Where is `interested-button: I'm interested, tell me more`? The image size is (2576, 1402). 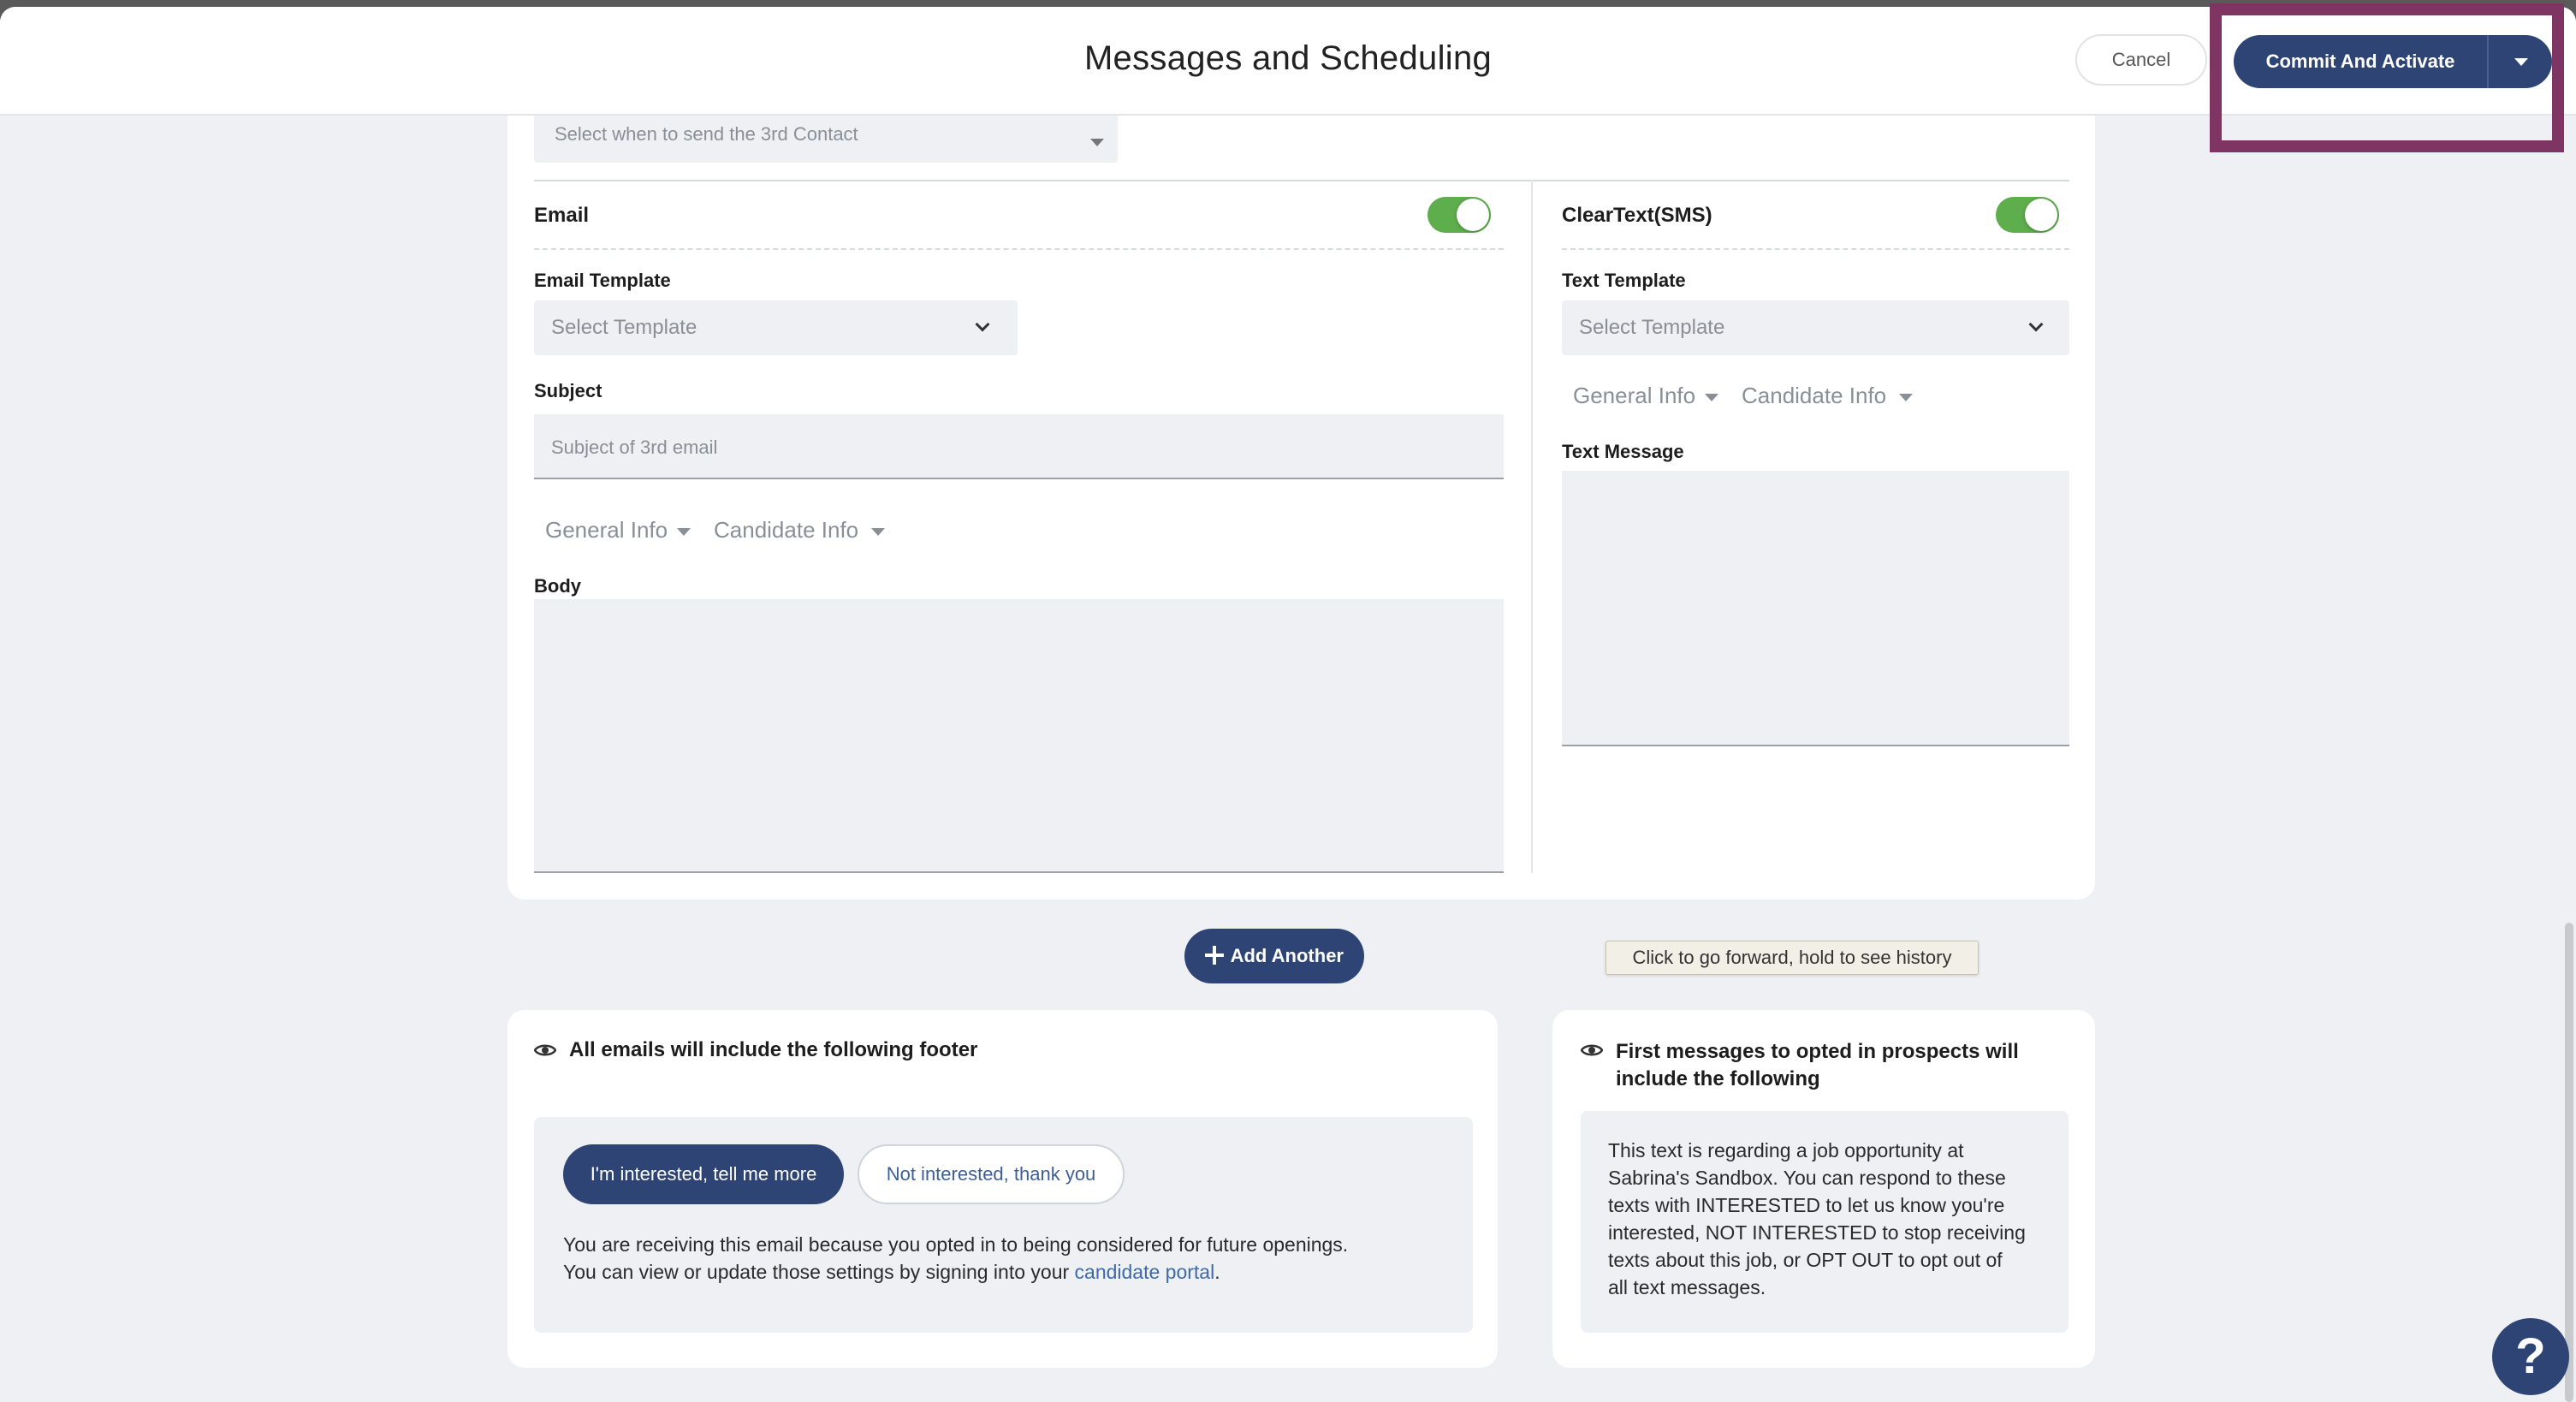 interested-button: I'm interested, tell me more is located at coordinates (703, 1174).